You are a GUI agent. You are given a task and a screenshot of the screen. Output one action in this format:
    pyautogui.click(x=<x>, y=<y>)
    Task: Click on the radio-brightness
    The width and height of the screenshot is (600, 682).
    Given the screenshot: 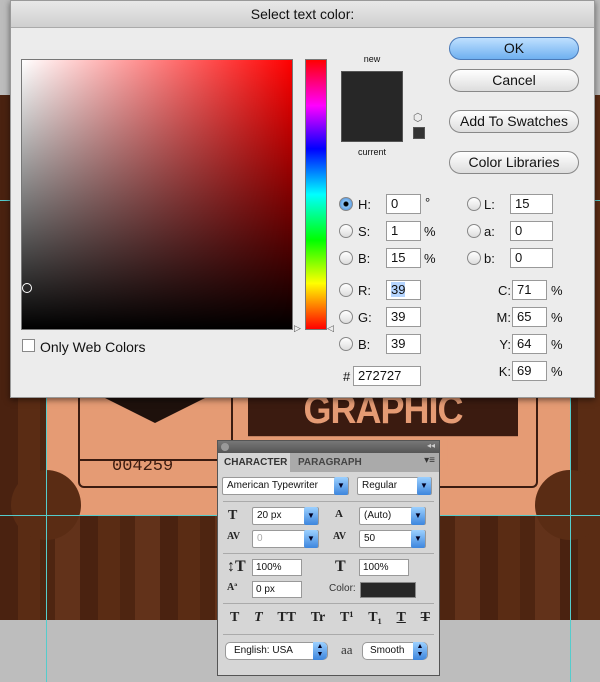 What is the action you would take?
    pyautogui.click(x=346, y=258)
    